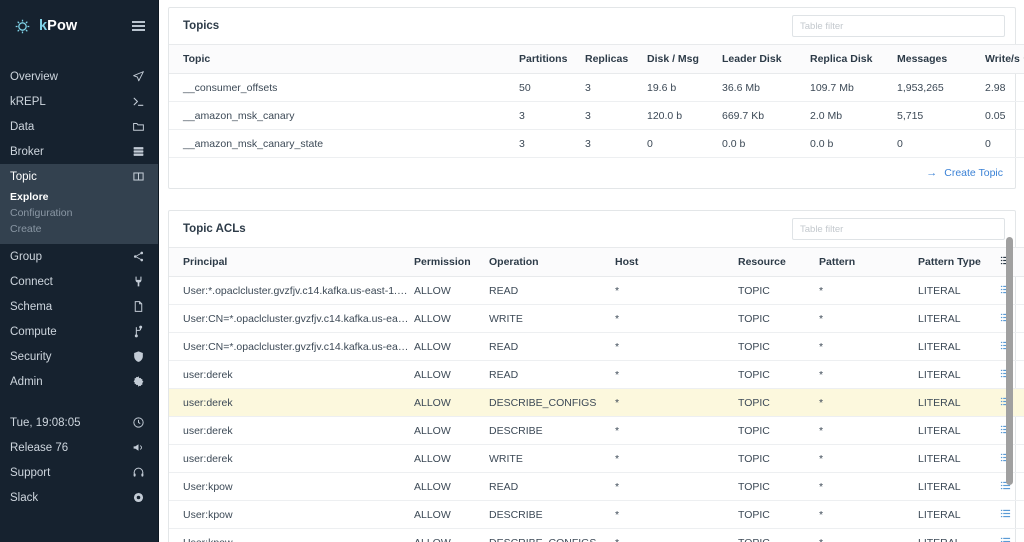 The height and width of the screenshot is (542, 1024). Describe the element at coordinates (451, 262) in the screenshot. I see `col-permission: Permission` at that location.